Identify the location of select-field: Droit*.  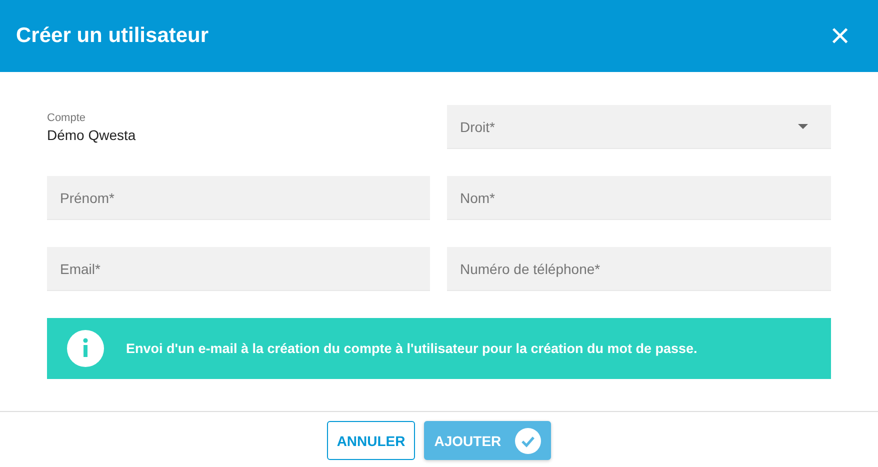
(639, 127).